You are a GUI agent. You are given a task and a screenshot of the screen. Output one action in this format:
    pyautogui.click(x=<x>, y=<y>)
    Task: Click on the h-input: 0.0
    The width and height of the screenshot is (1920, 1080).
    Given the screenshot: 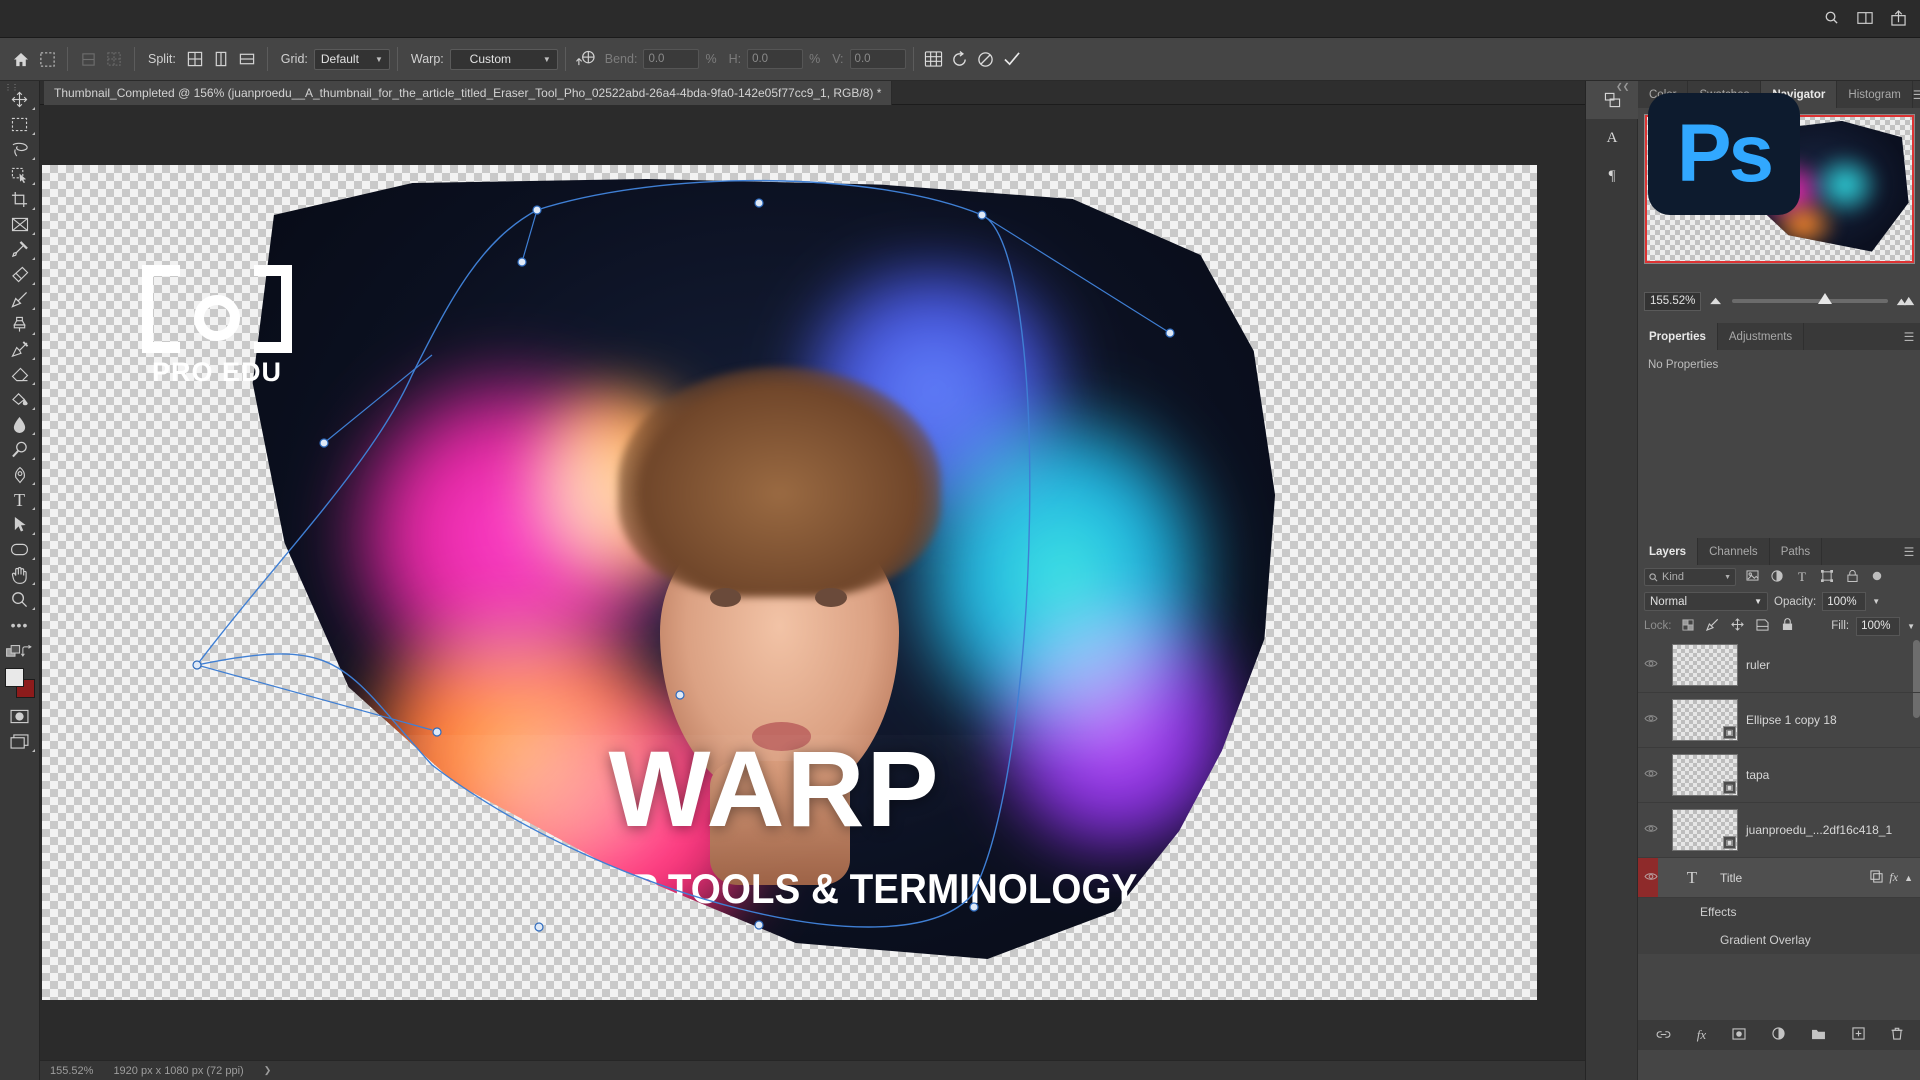 What is the action you would take?
    pyautogui.click(x=775, y=59)
    